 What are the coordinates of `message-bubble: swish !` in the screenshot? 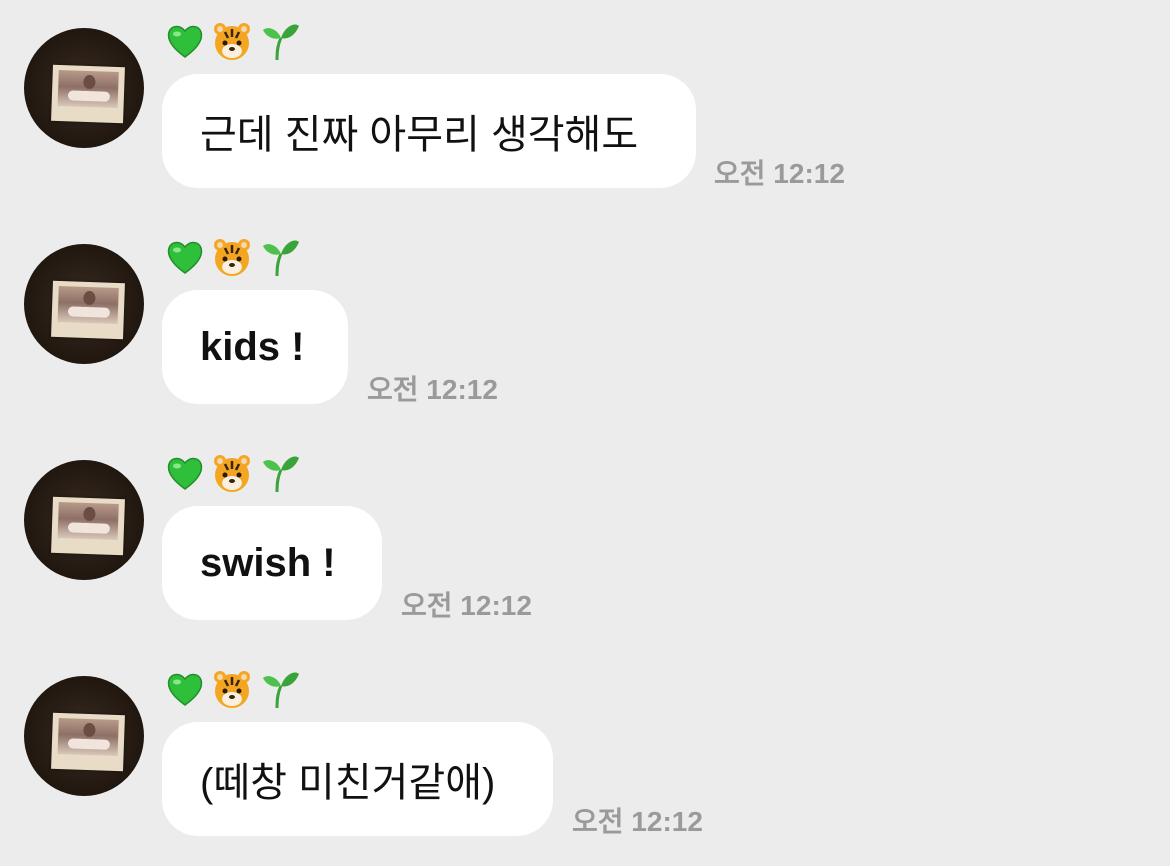 It's located at (272, 563).